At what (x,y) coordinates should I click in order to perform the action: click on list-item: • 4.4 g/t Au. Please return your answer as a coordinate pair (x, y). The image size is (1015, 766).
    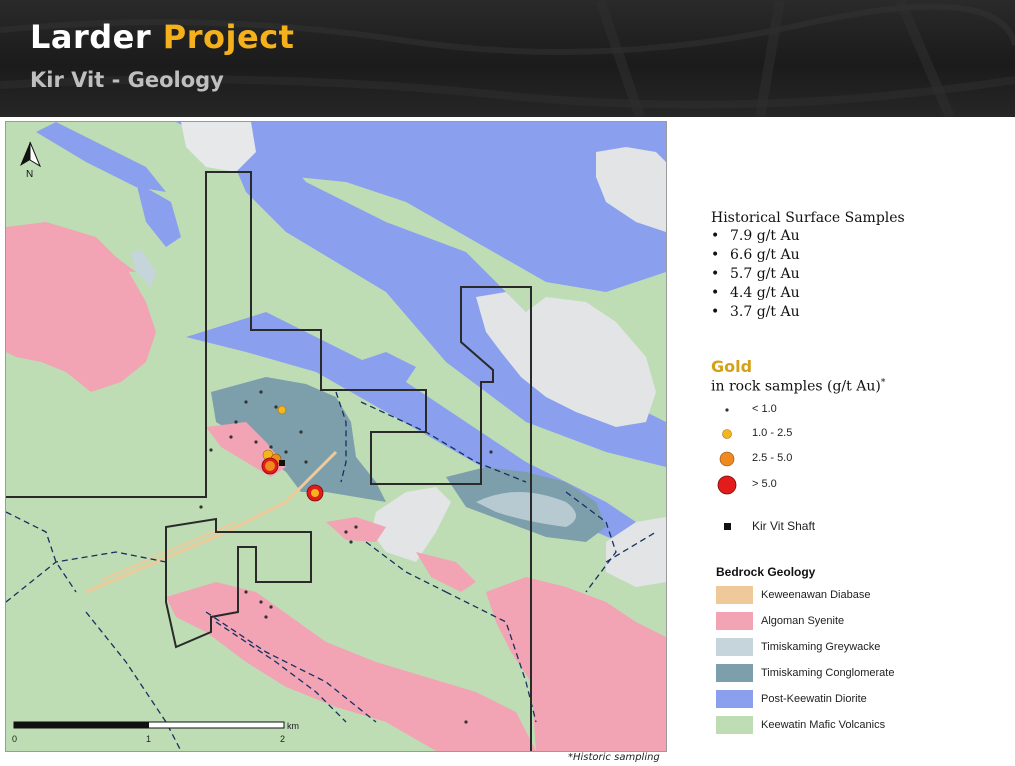
    Looking at the image, I should click on (808, 293).